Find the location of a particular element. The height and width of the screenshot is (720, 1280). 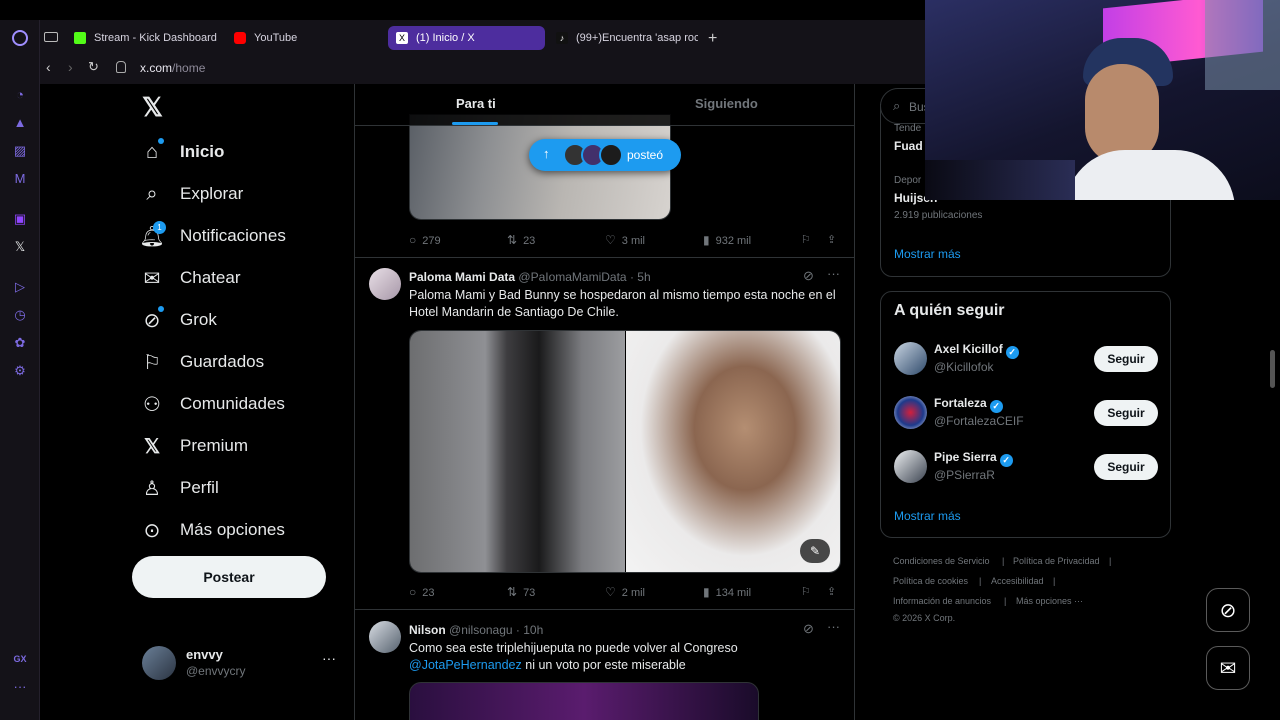

reply-button: ○ 279 is located at coordinates (425, 240).